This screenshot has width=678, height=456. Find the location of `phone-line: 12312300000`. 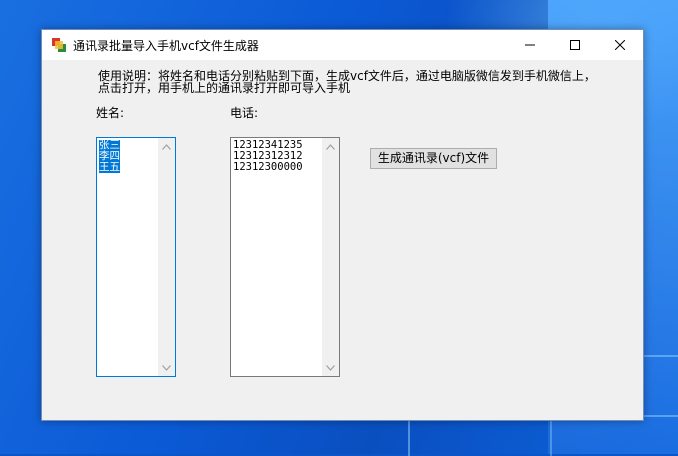

phone-line: 12312300000 is located at coordinates (268, 167).